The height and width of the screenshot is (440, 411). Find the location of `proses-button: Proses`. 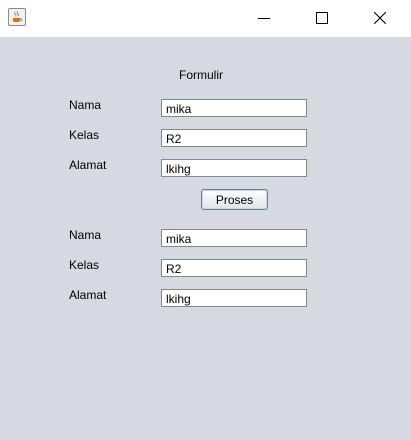

proses-button: Proses is located at coordinates (234, 199).